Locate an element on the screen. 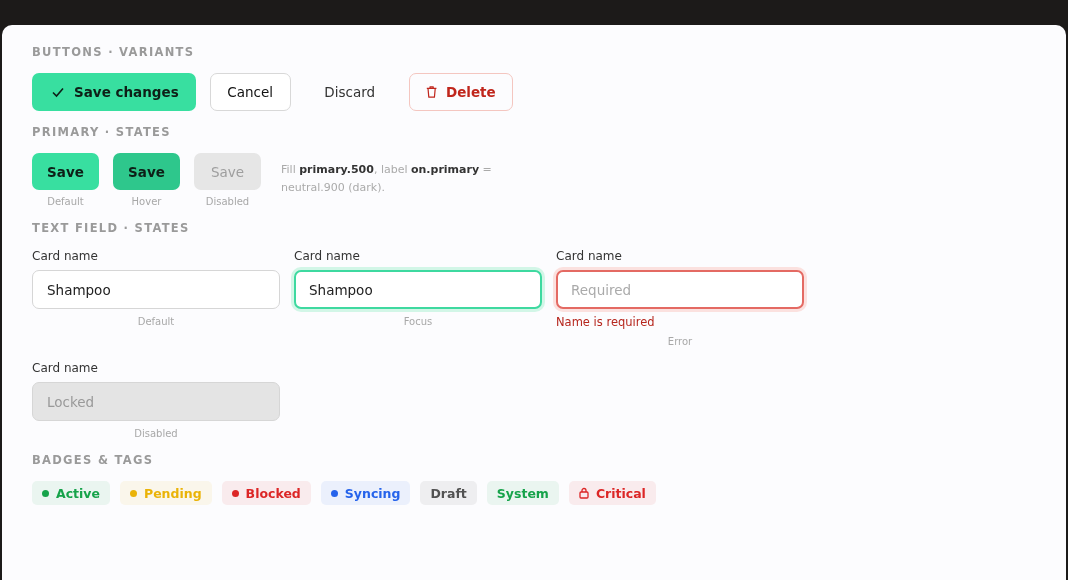  status-badge: Syncing is located at coordinates (365, 493).